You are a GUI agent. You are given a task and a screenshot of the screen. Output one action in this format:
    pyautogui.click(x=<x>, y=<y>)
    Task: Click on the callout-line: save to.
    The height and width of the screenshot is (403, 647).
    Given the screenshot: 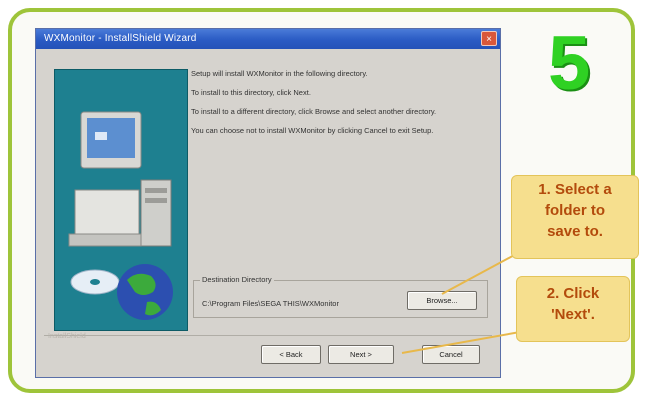 What is the action you would take?
    pyautogui.click(x=575, y=231)
    